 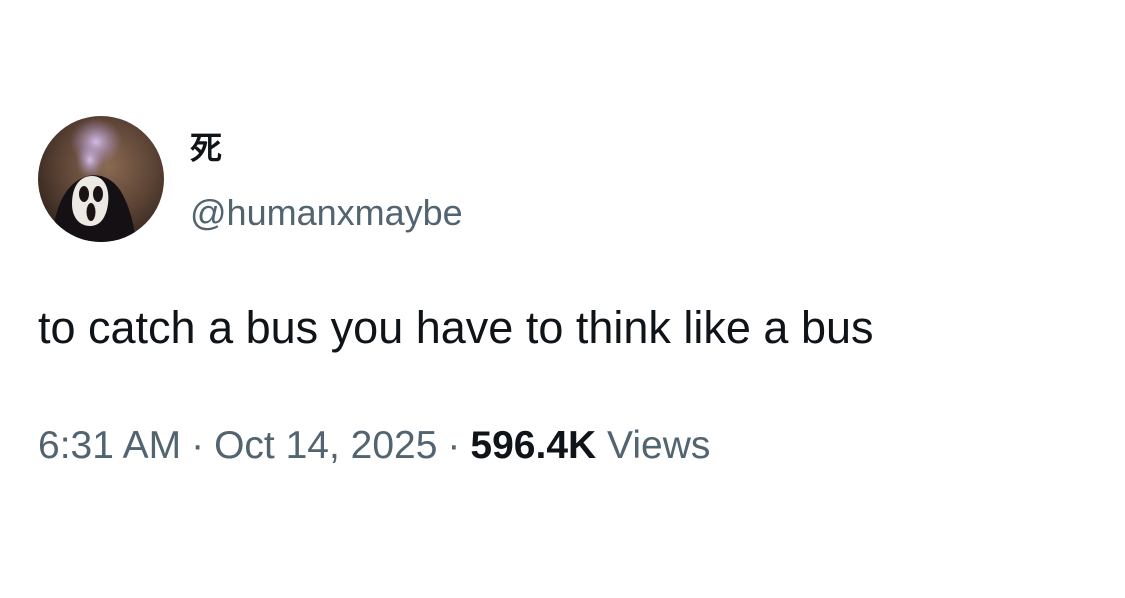 I want to click on author-display-name: 死, so click(x=206, y=148).